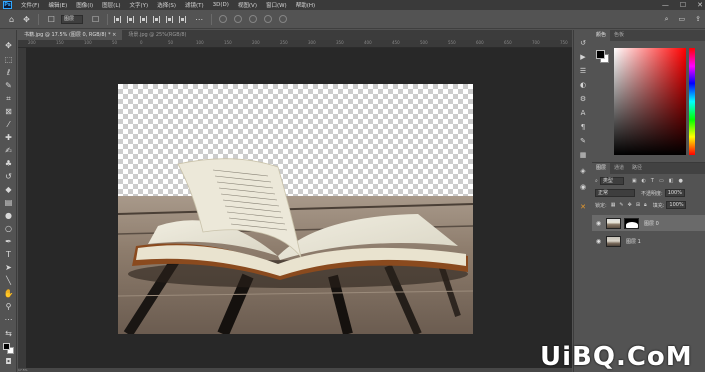 The image size is (705, 372). What do you see at coordinates (613, 205) in the screenshot?
I see `lock-pixels-icon: ▦` at bounding box center [613, 205].